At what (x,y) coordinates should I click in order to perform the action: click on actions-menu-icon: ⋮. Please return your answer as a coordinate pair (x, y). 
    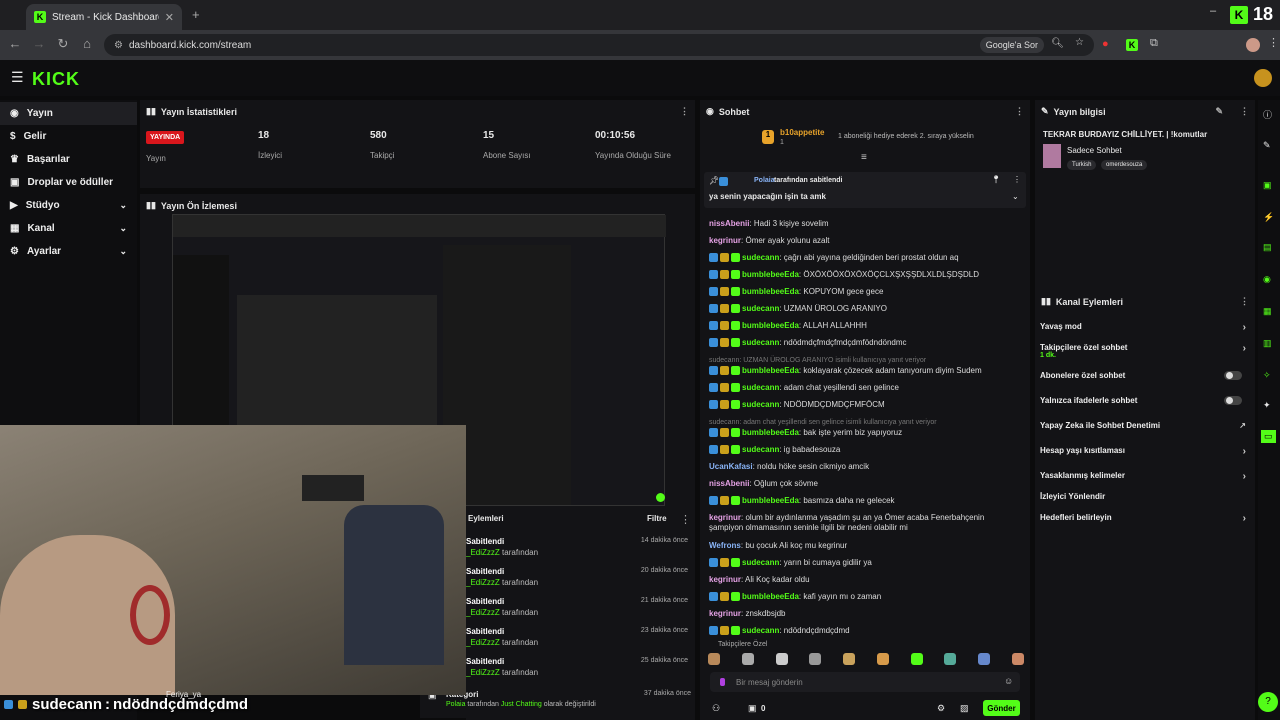
    Looking at the image, I should click on (1244, 301).